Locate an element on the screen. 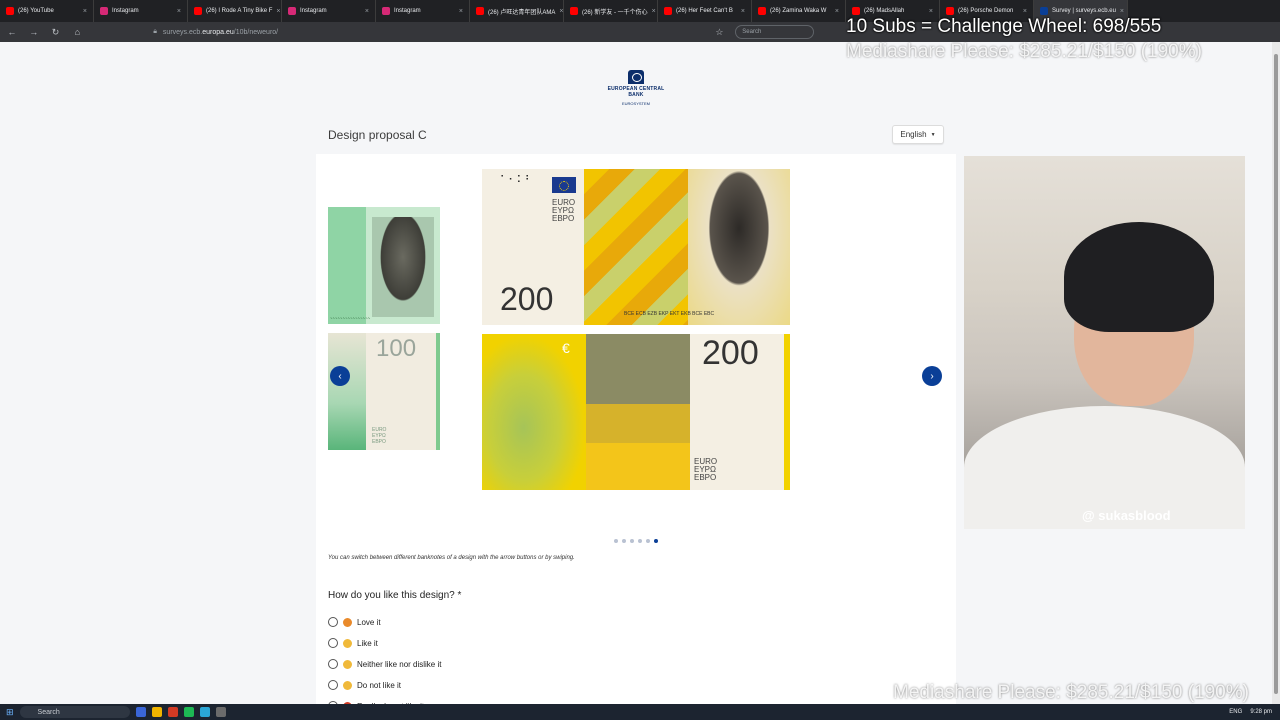 The width and height of the screenshot is (1280, 720). page-scrollbar is located at coordinates (1276, 373).